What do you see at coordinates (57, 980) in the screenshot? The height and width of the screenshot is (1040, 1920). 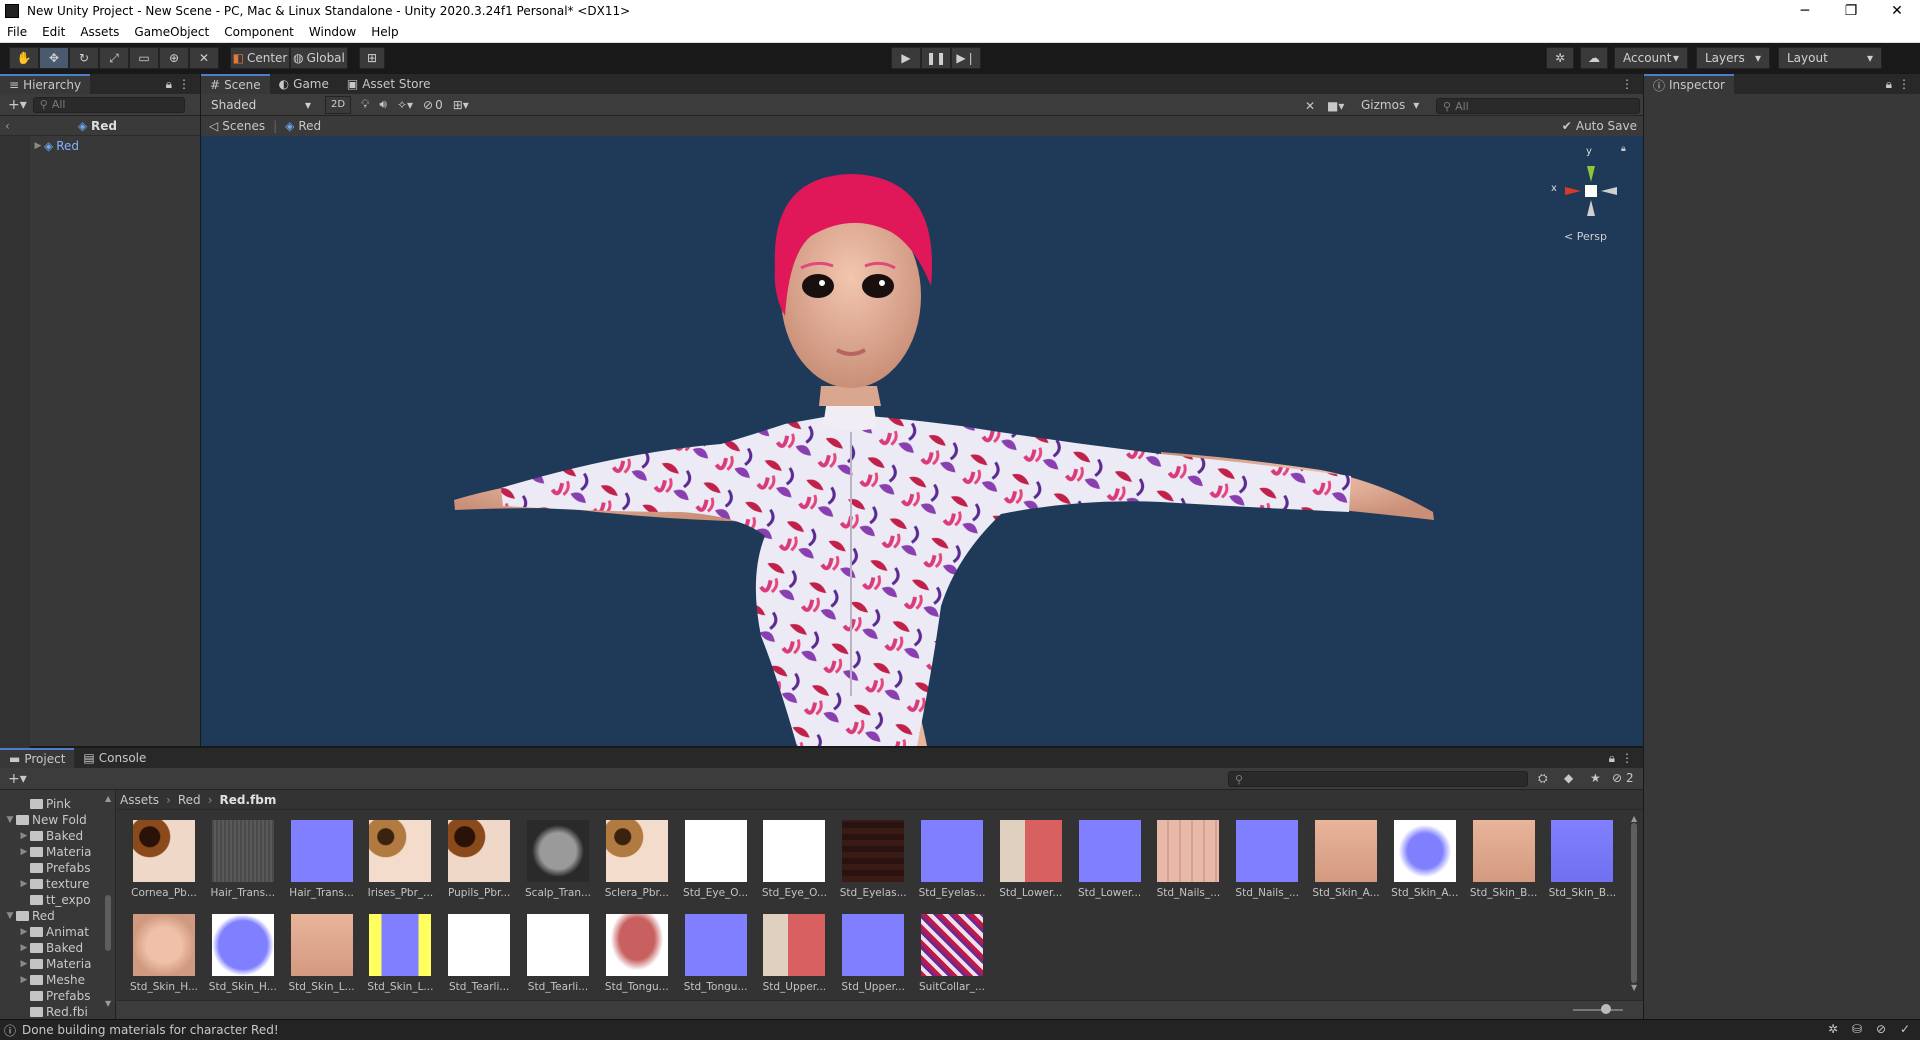 I see `folder-tree-item: ▶ Meshe` at bounding box center [57, 980].